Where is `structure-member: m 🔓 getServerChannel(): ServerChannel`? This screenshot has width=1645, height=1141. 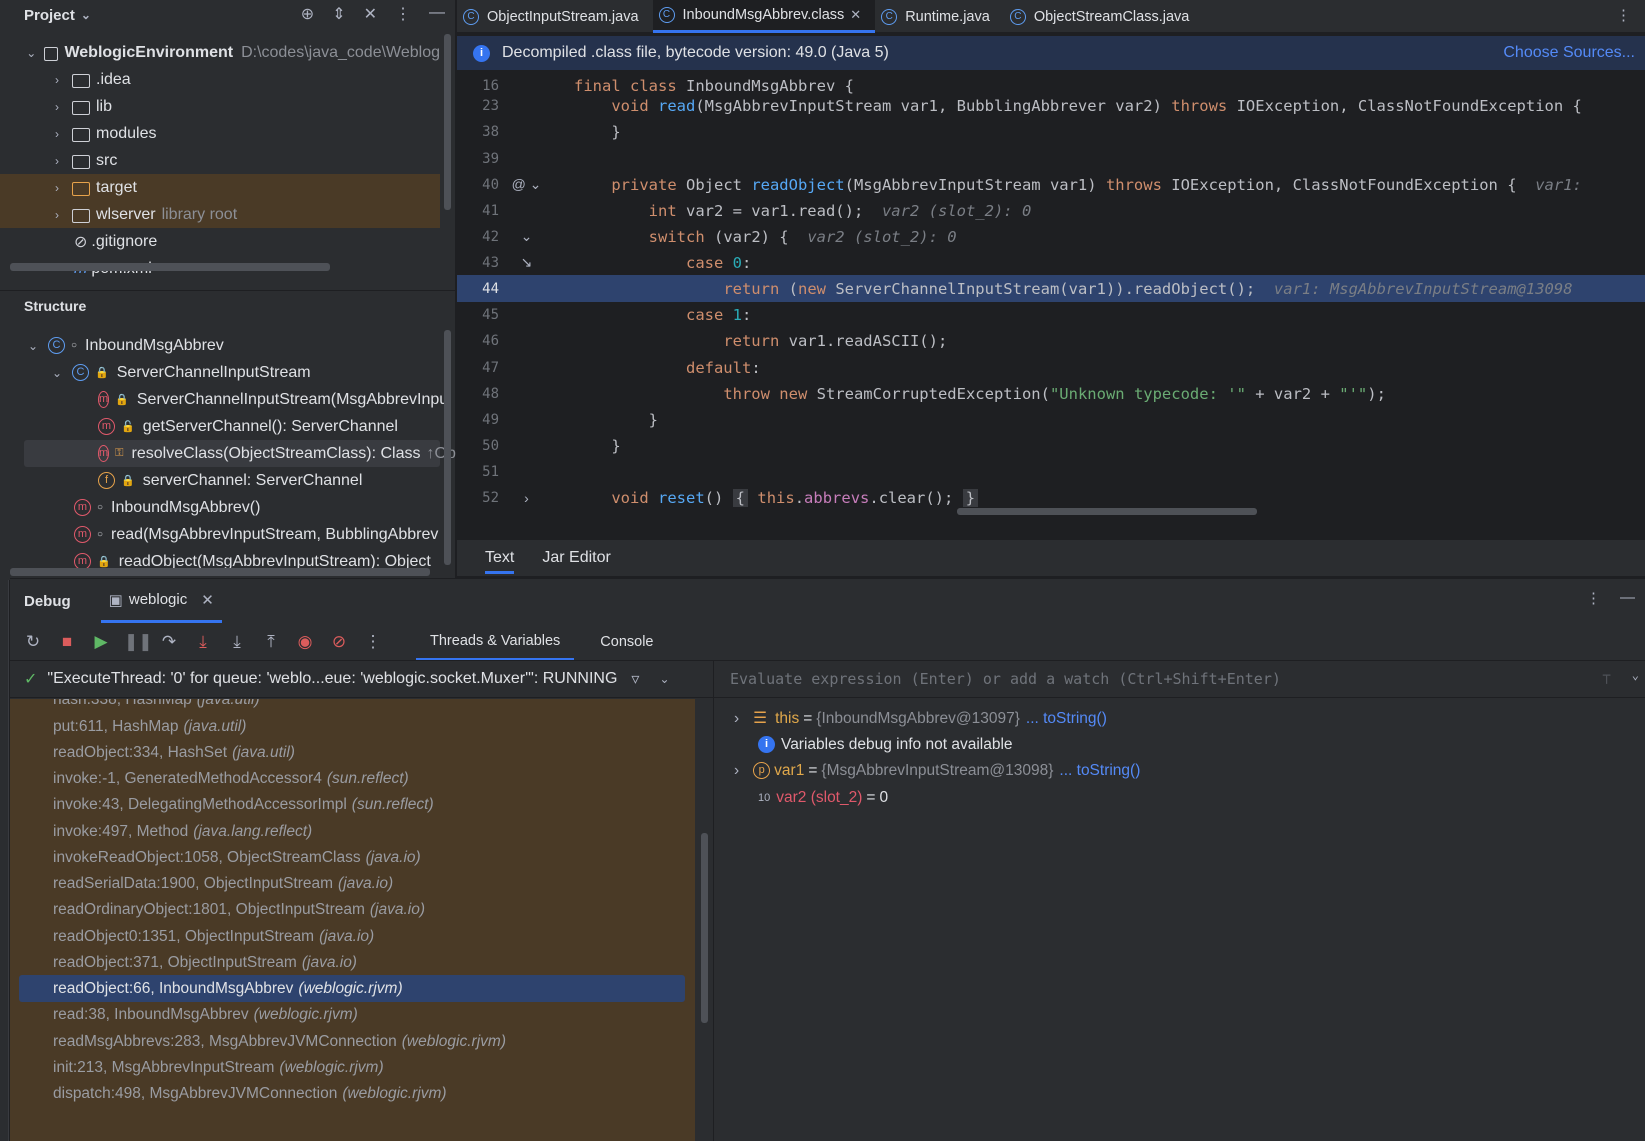 structure-member: m 🔓 getServerChannel(): ServerChannel is located at coordinates (220, 426).